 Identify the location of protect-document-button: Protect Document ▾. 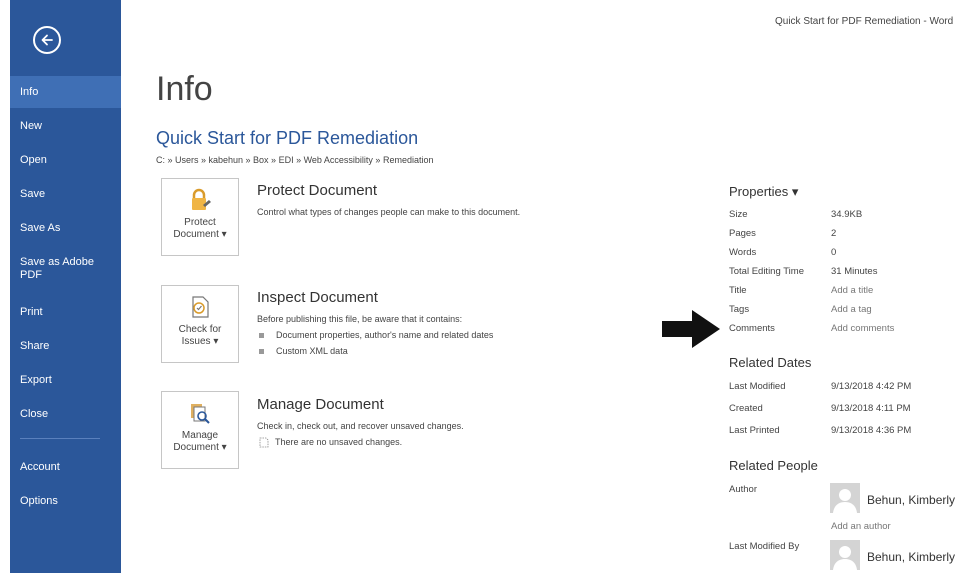
(200, 217).